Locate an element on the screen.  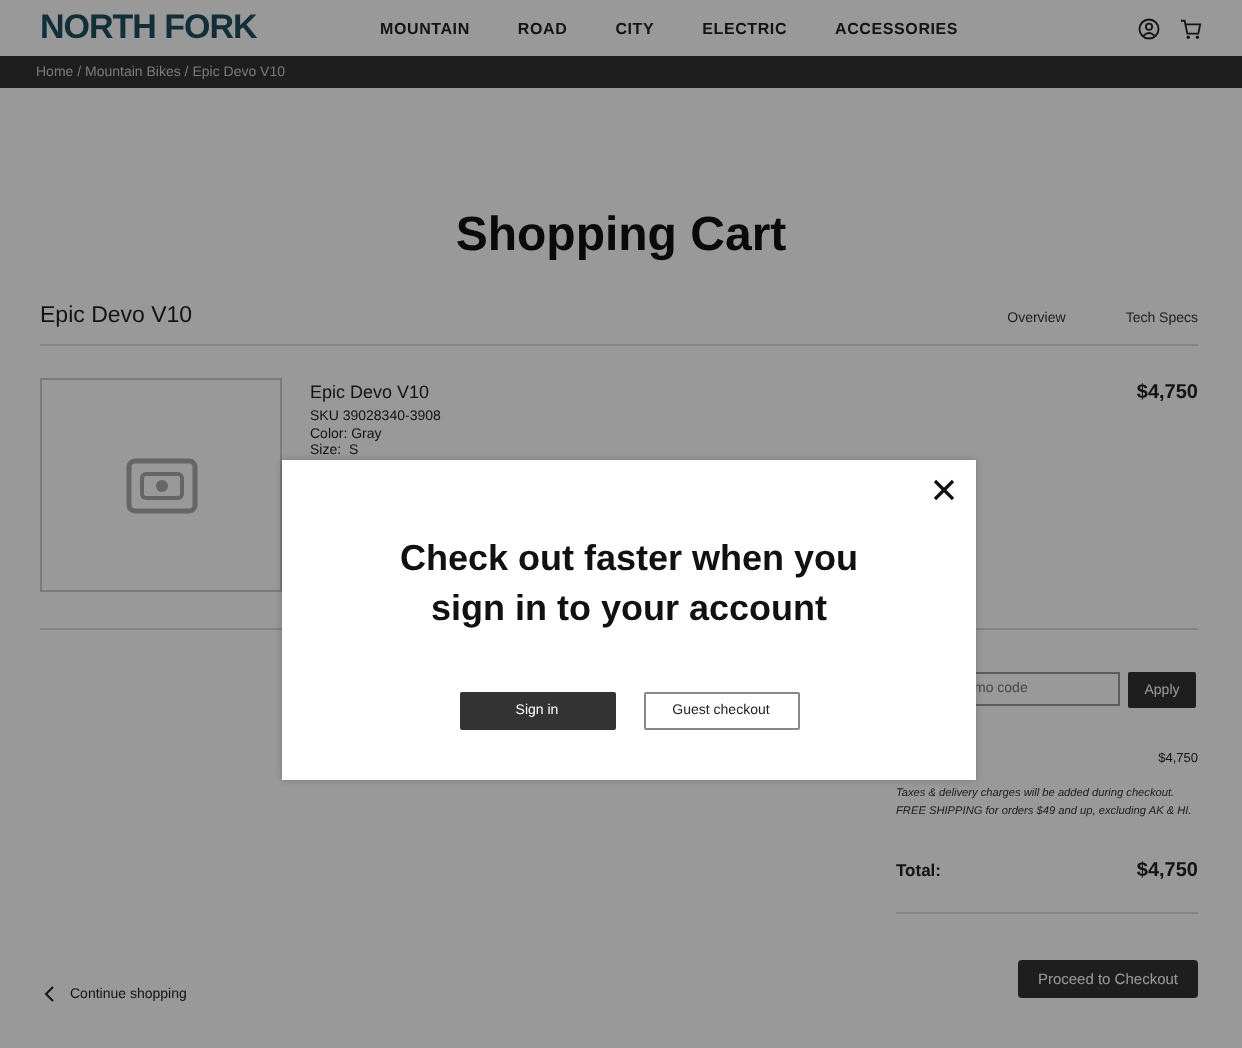
logo: NORTH FORK is located at coordinates (210, 28).